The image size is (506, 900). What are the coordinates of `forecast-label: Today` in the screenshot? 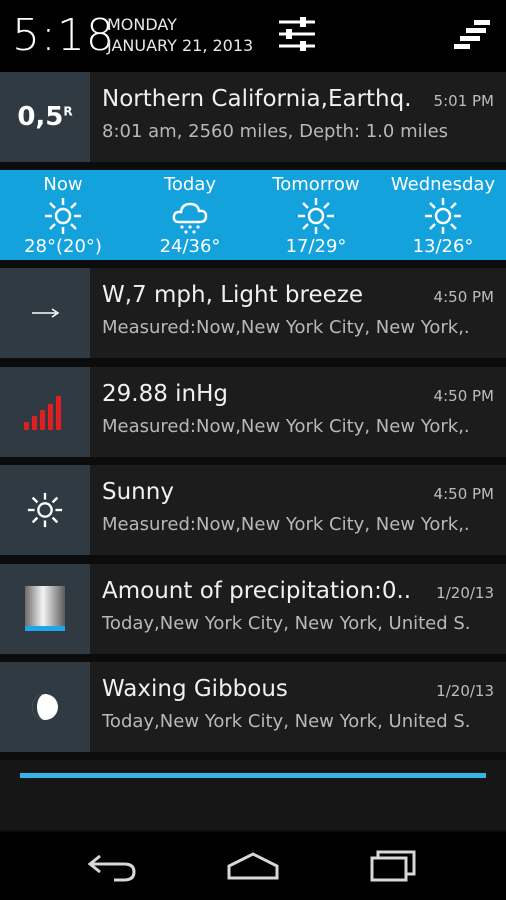 It's located at (190, 184).